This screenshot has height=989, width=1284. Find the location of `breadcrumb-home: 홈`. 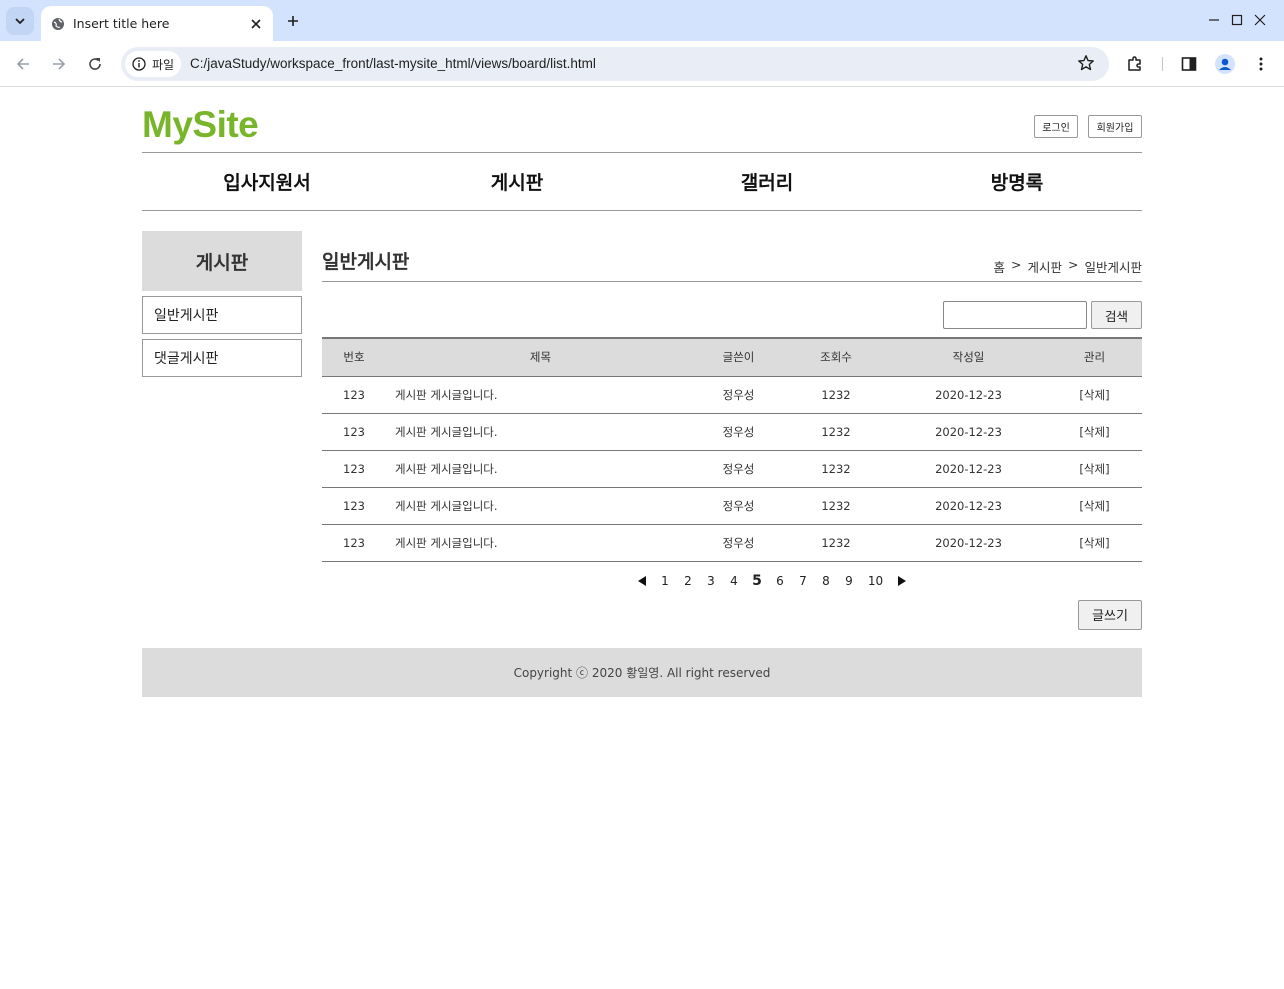

breadcrumb-home: 홈 is located at coordinates (999, 266).